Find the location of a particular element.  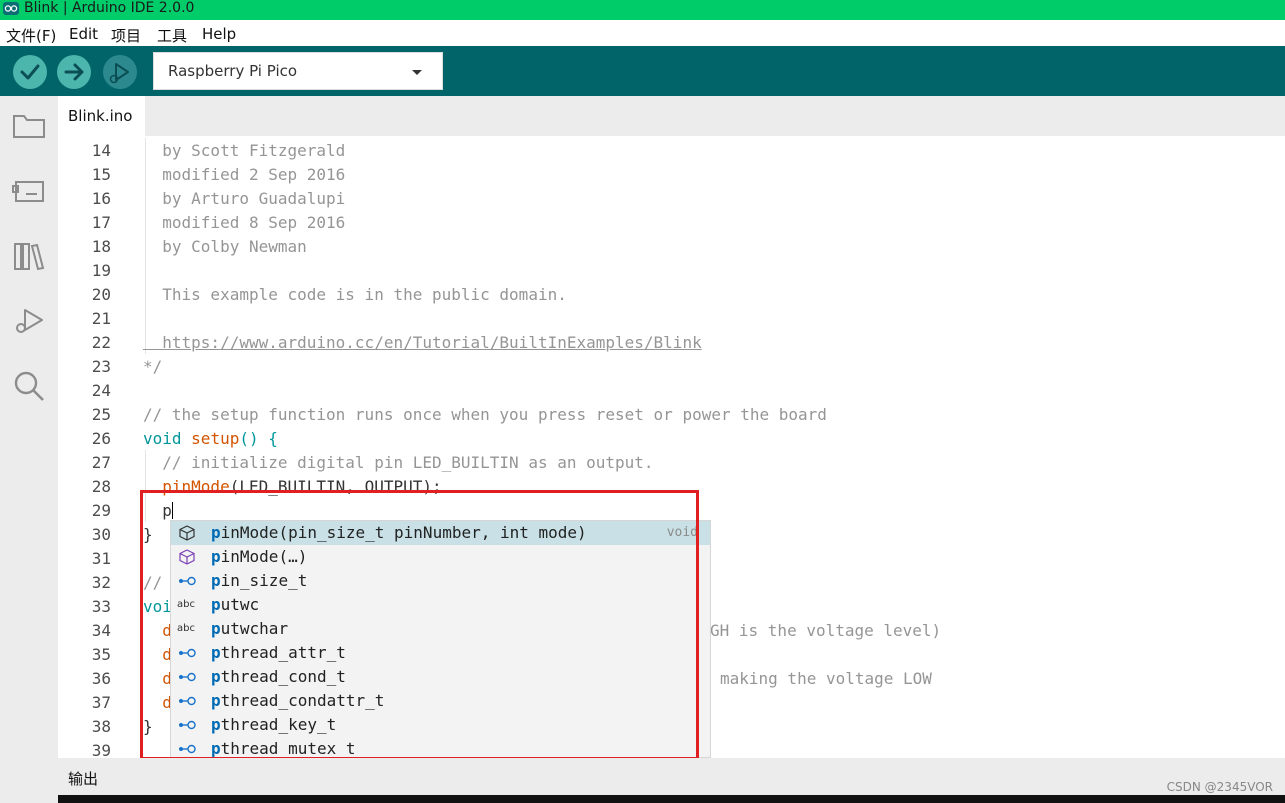

code-line: 23 */ is located at coordinates (127, 366).